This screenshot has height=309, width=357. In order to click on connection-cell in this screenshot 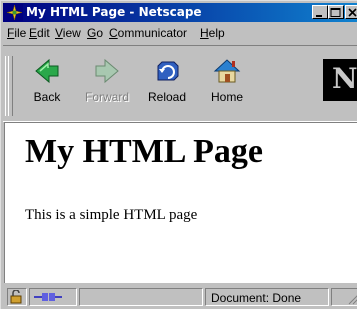, I will do `click(53, 297)`.